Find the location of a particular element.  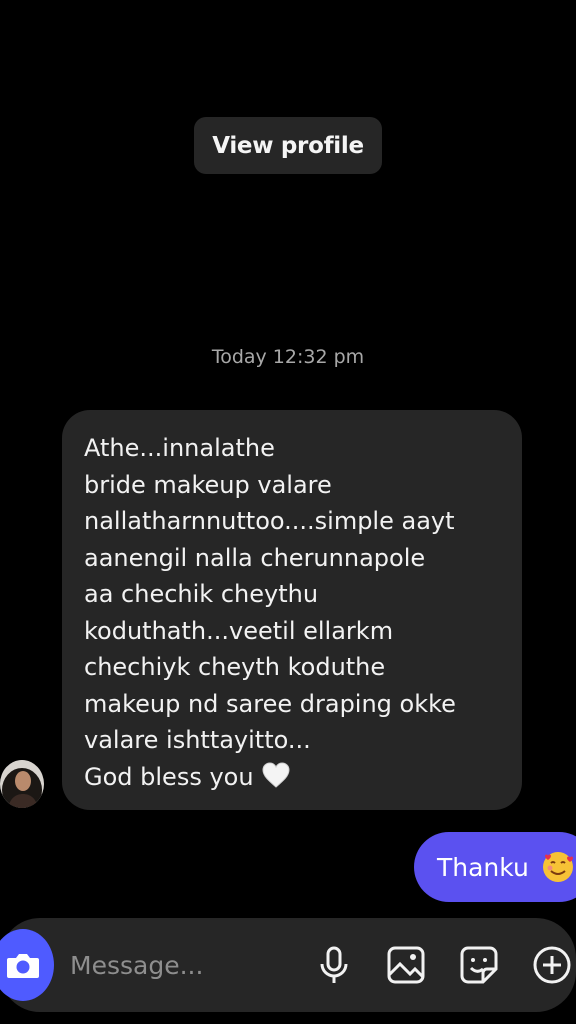

avatar is located at coordinates (22, 784).